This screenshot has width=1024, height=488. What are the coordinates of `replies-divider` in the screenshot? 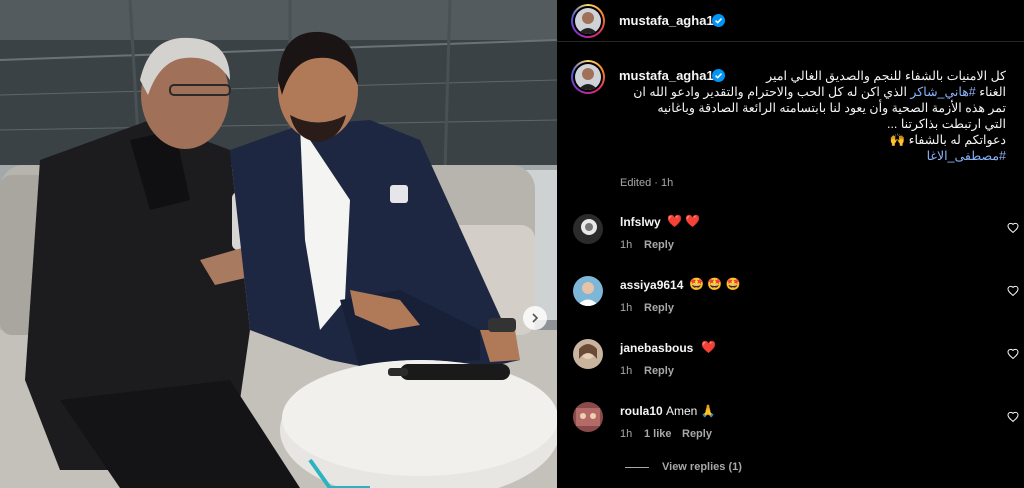 It's located at (637, 467).